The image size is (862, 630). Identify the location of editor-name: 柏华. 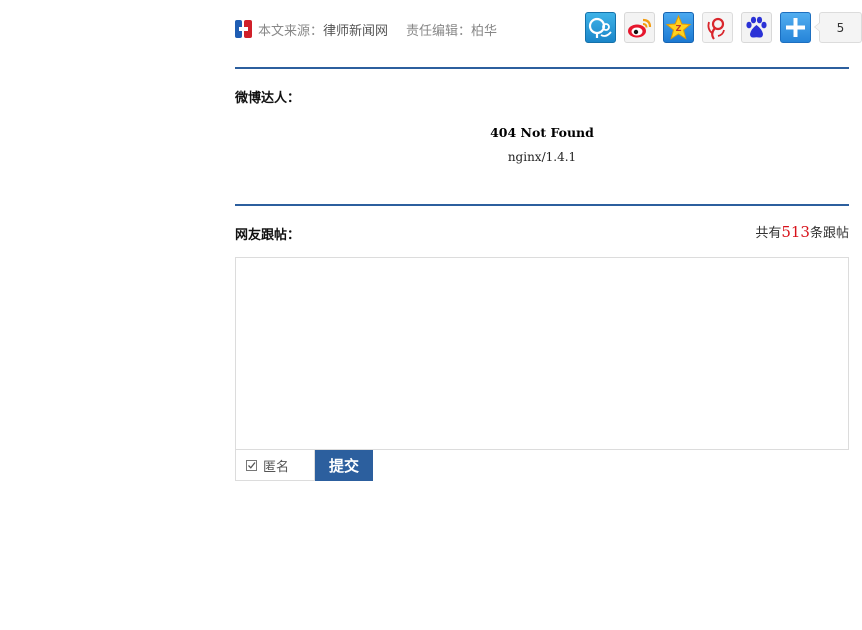
(484, 31).